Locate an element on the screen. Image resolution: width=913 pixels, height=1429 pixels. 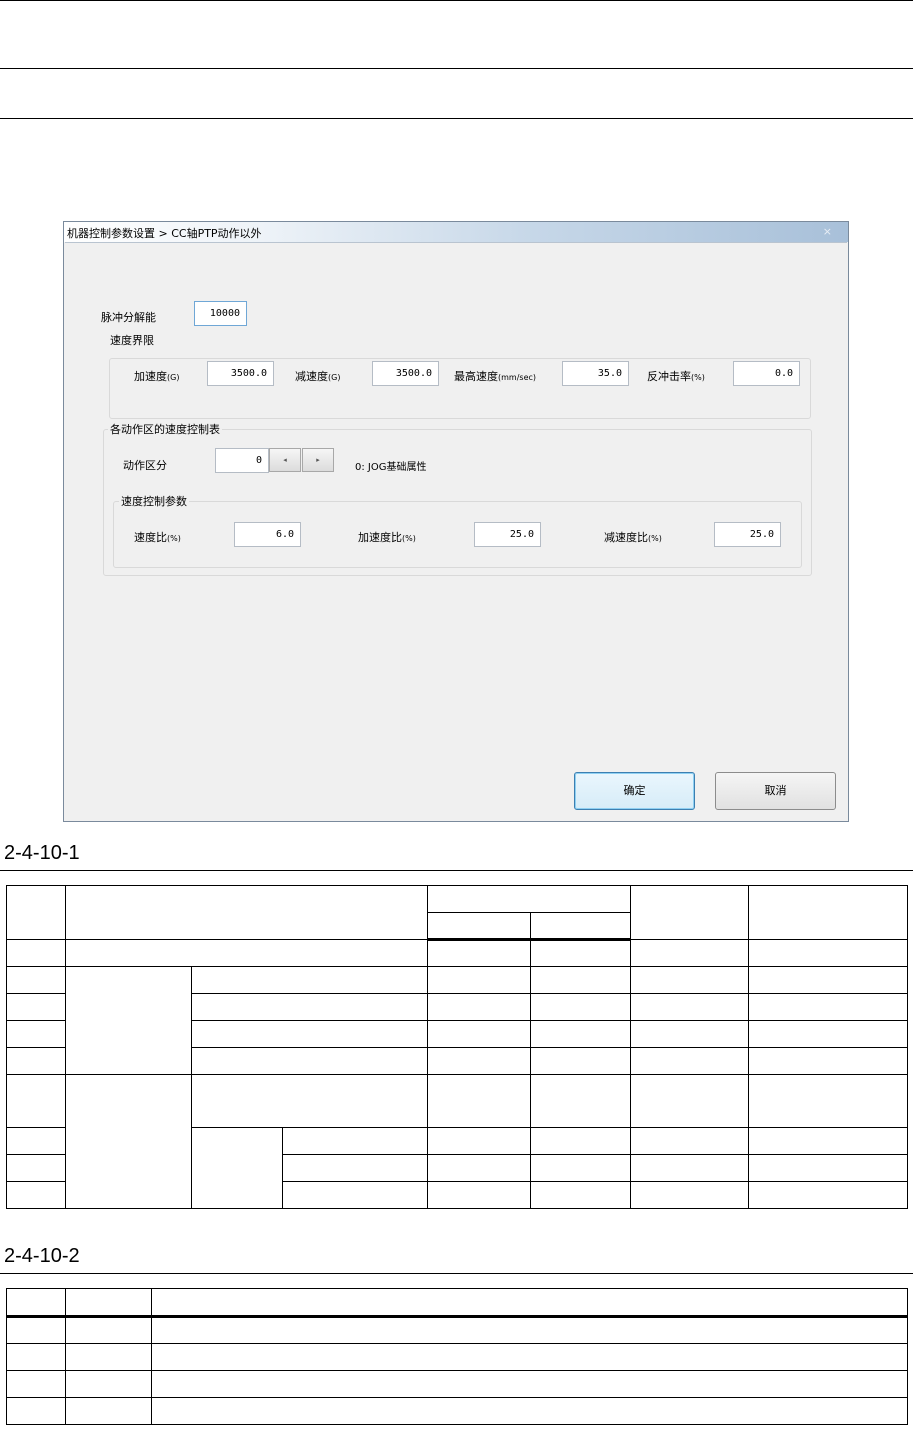
table-caption-rule is located at coordinates (456, 1273).